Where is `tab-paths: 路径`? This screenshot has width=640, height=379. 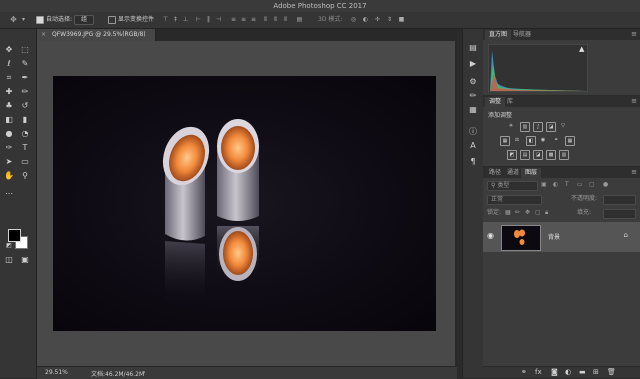
tab-paths: 路径 is located at coordinates (495, 173).